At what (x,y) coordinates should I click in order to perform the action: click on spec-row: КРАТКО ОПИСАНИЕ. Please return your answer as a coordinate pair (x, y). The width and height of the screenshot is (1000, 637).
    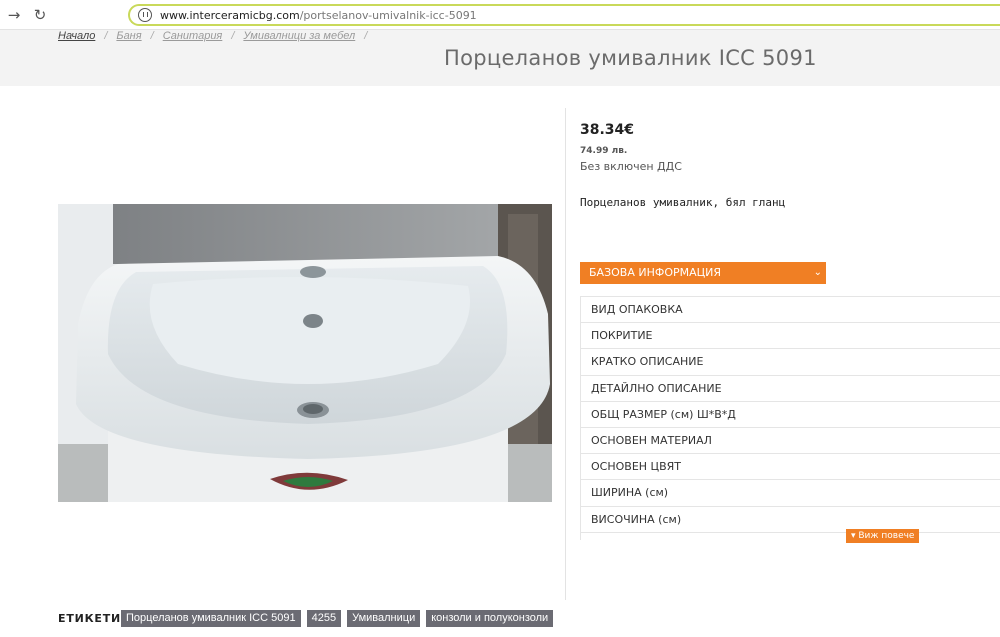
    Looking at the image, I should click on (790, 362).